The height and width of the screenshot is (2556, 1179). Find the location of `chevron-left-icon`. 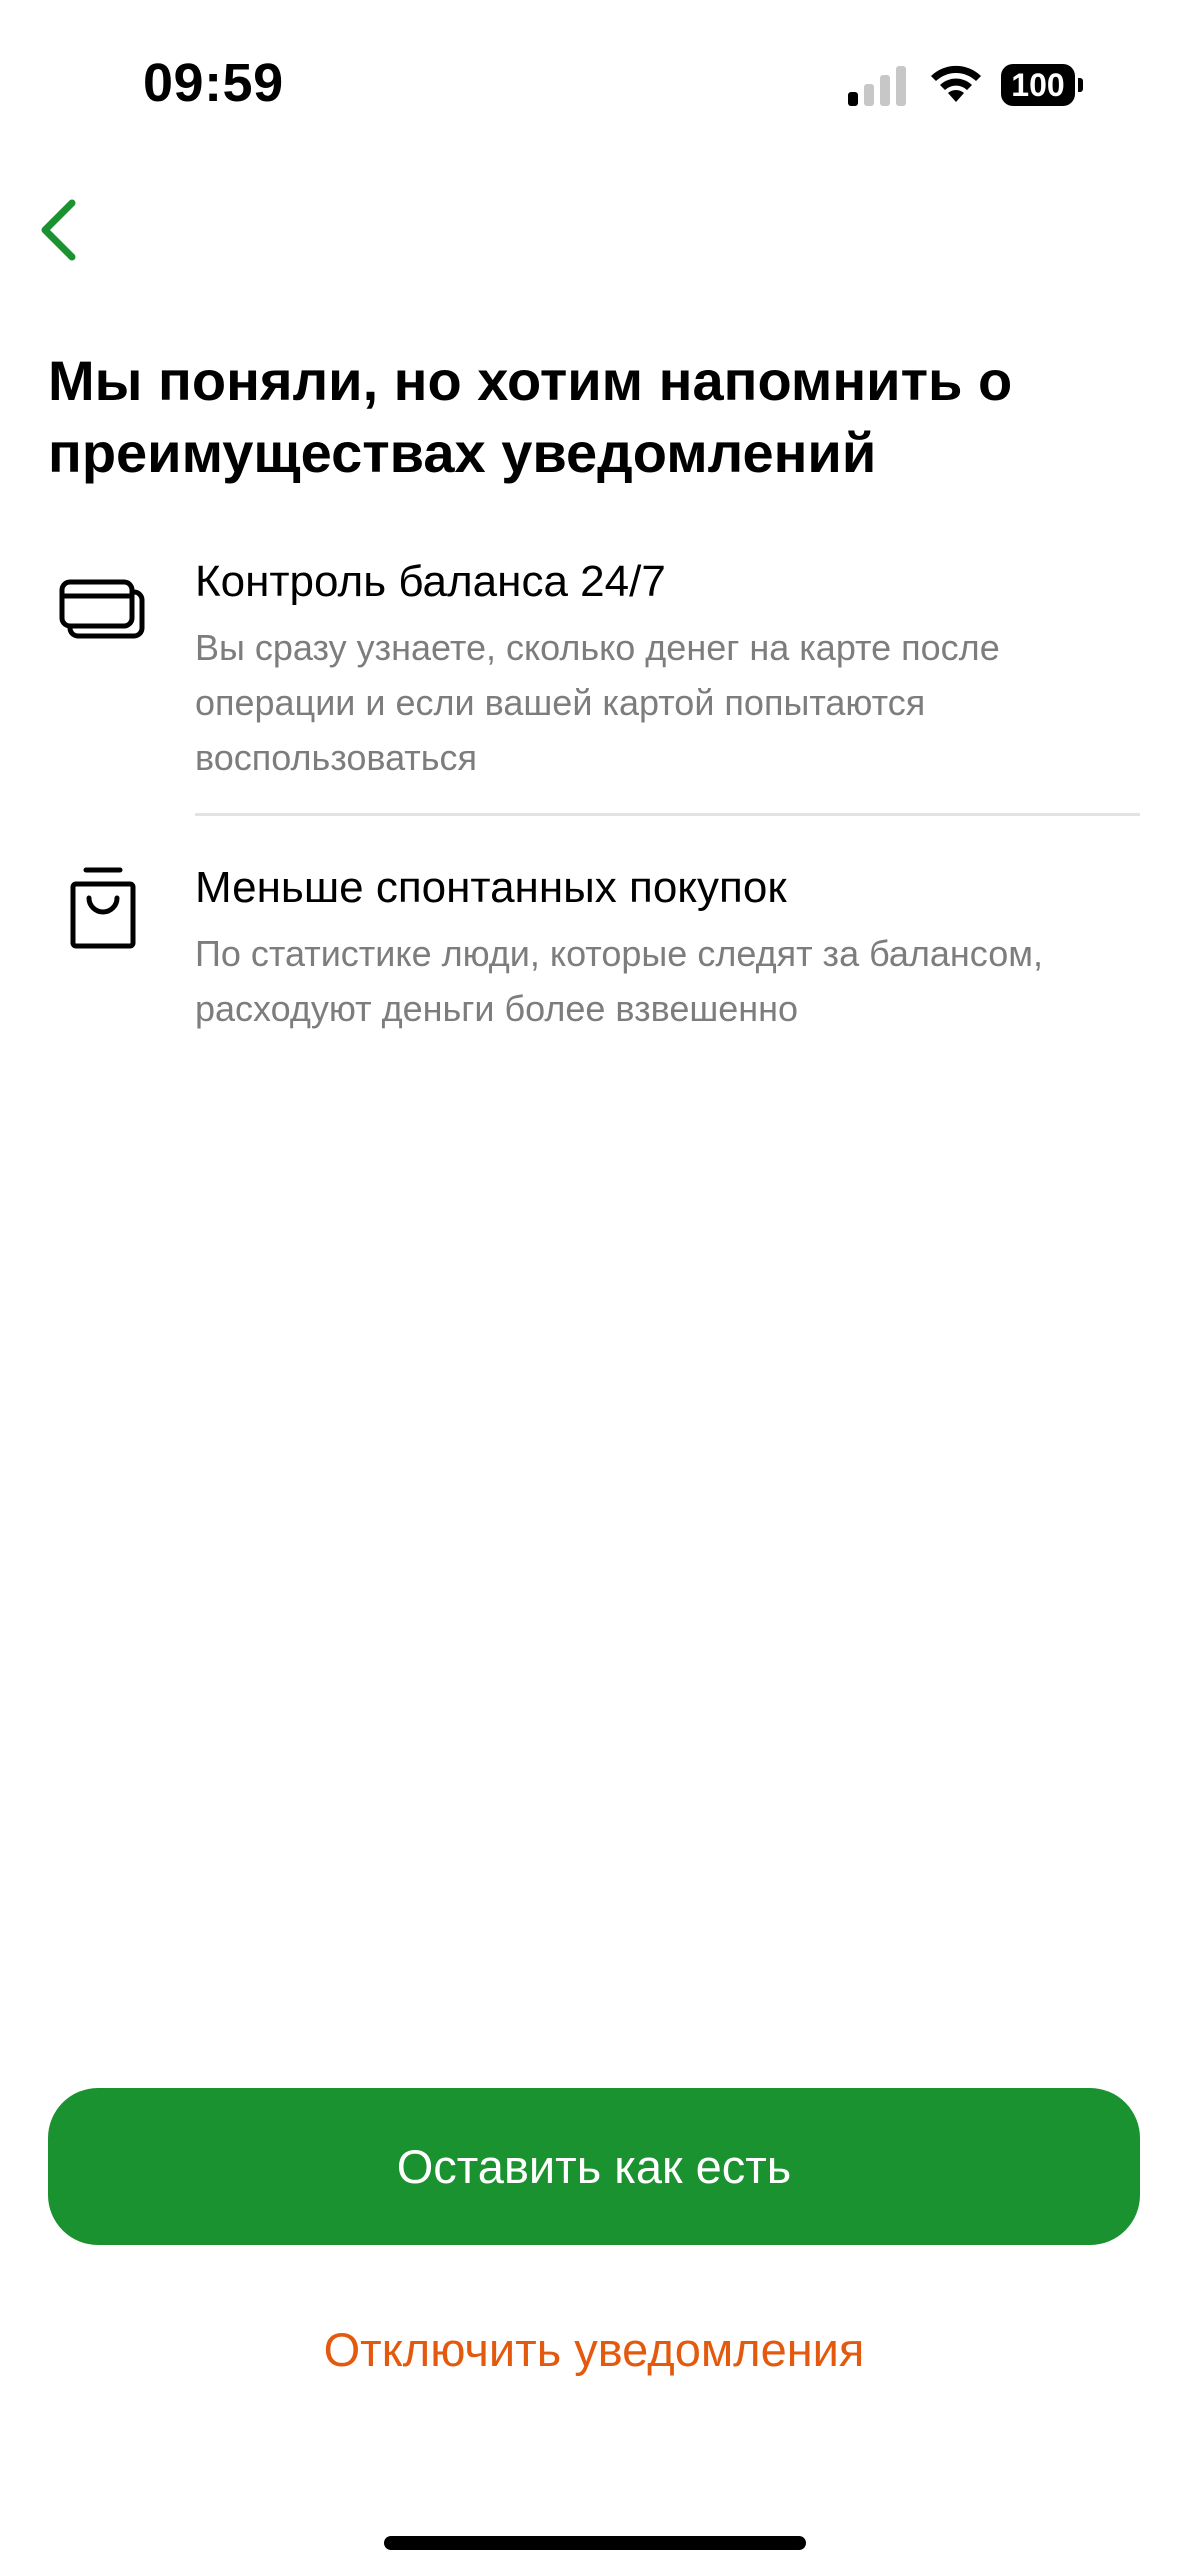

chevron-left-icon is located at coordinates (58, 230).